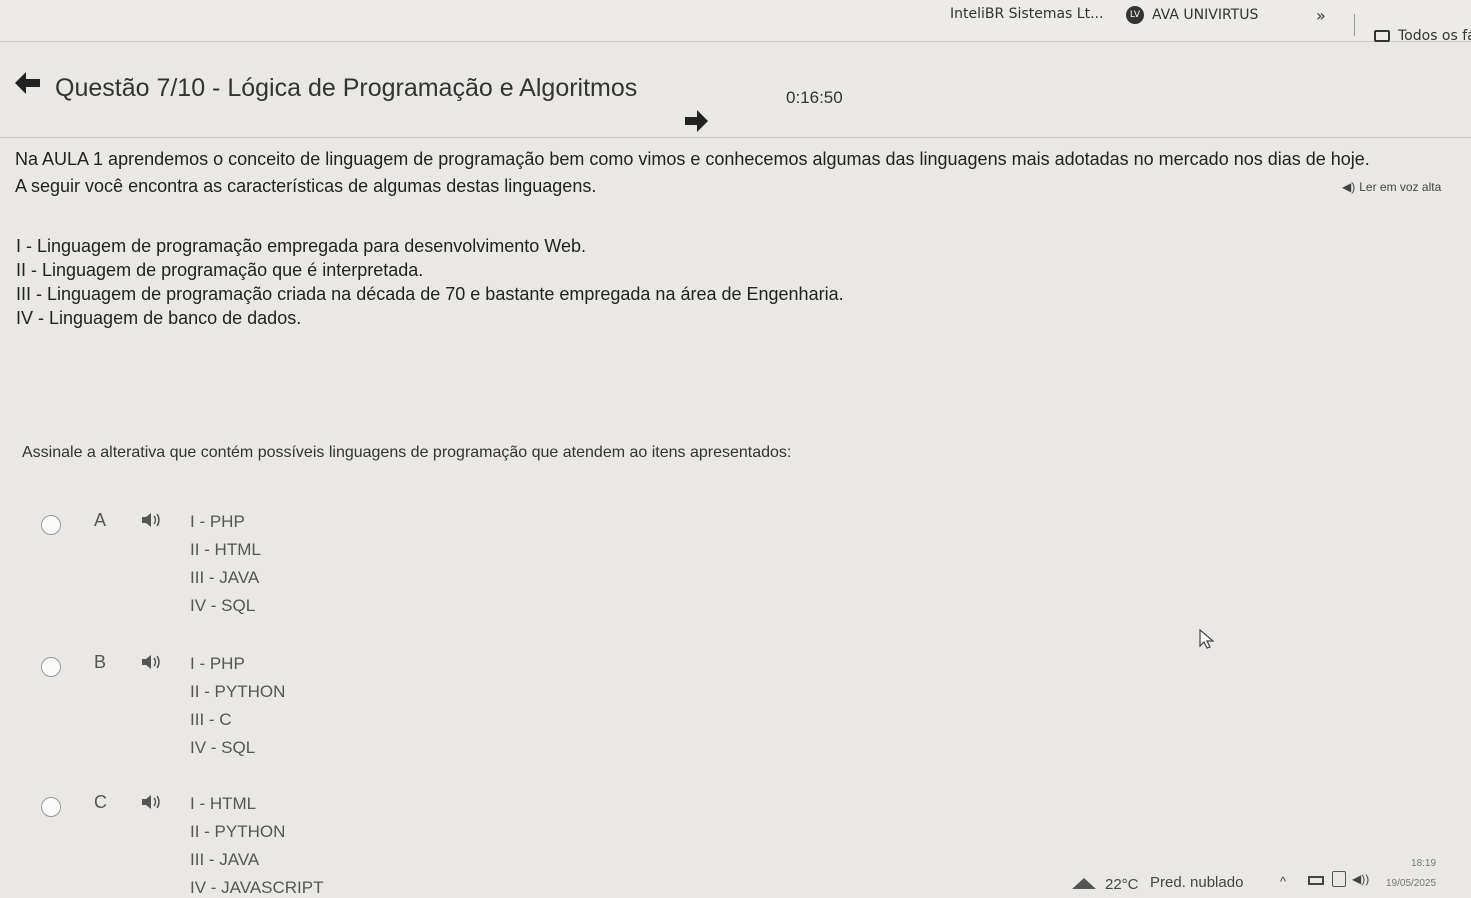  Describe the element at coordinates (100, 662) in the screenshot. I see `option-letter: B` at that location.